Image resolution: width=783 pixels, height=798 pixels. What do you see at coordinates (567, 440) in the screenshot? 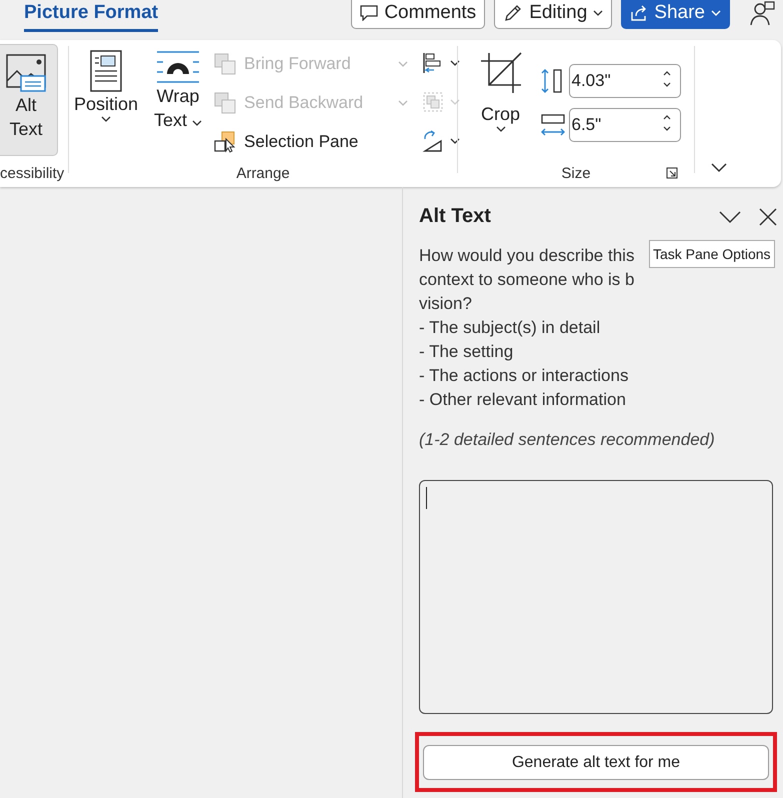
I see `hint-text: (1-2 detailed sentences recommended)` at bounding box center [567, 440].